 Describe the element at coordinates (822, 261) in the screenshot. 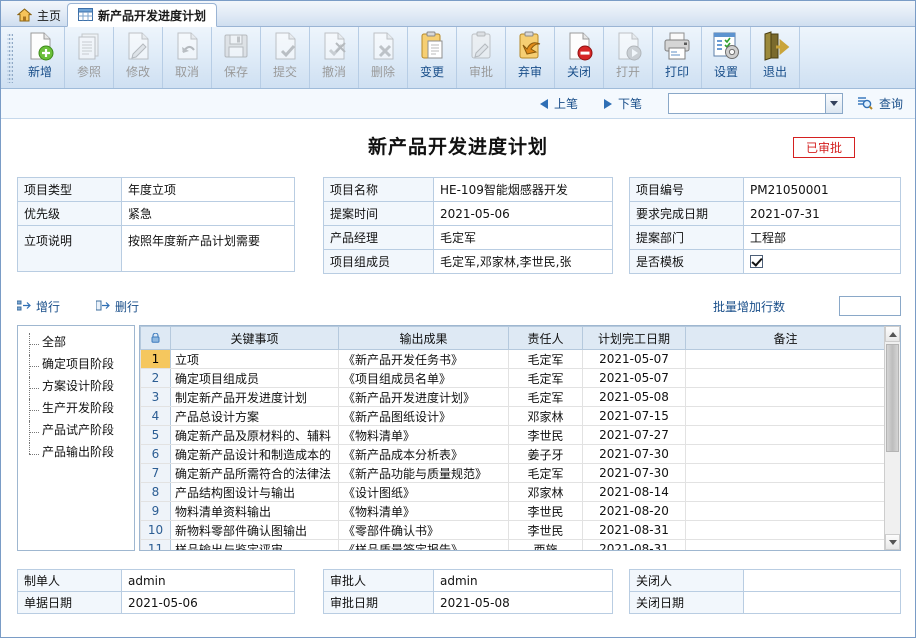

I see `field-value-is-template` at that location.